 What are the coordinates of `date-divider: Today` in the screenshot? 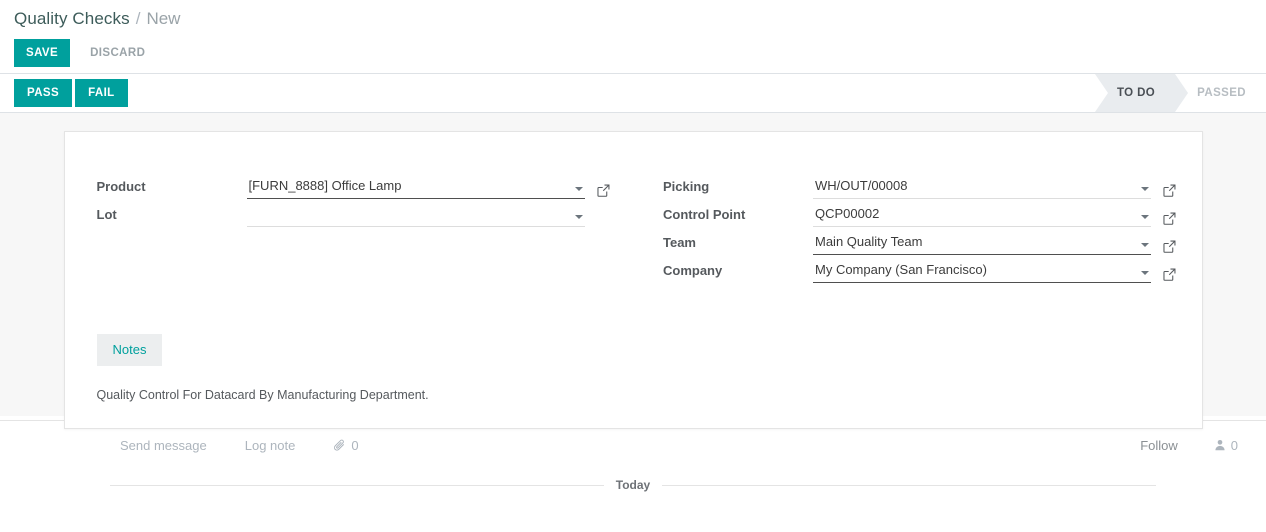 It's located at (633, 485).